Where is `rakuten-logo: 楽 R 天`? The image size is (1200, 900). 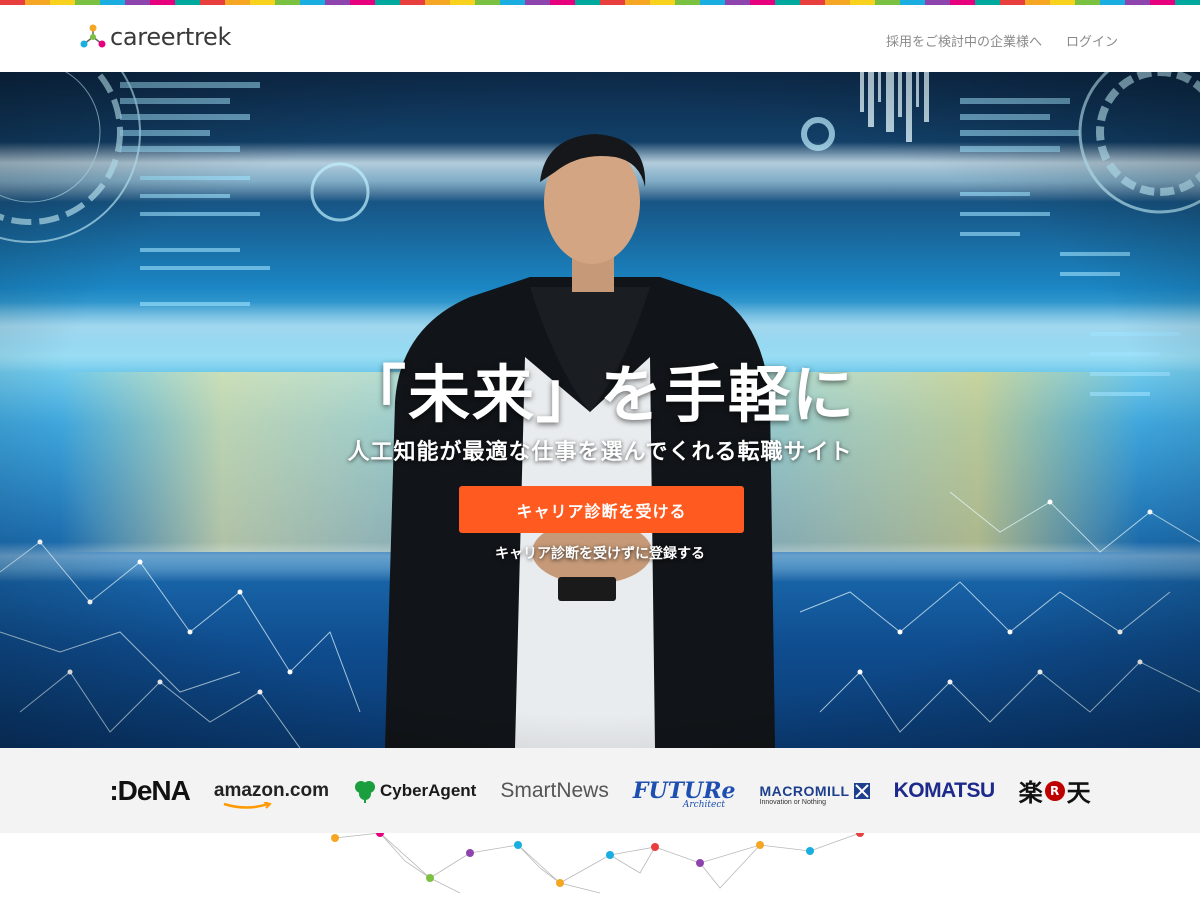 rakuten-logo: 楽 R 天 is located at coordinates (1055, 790).